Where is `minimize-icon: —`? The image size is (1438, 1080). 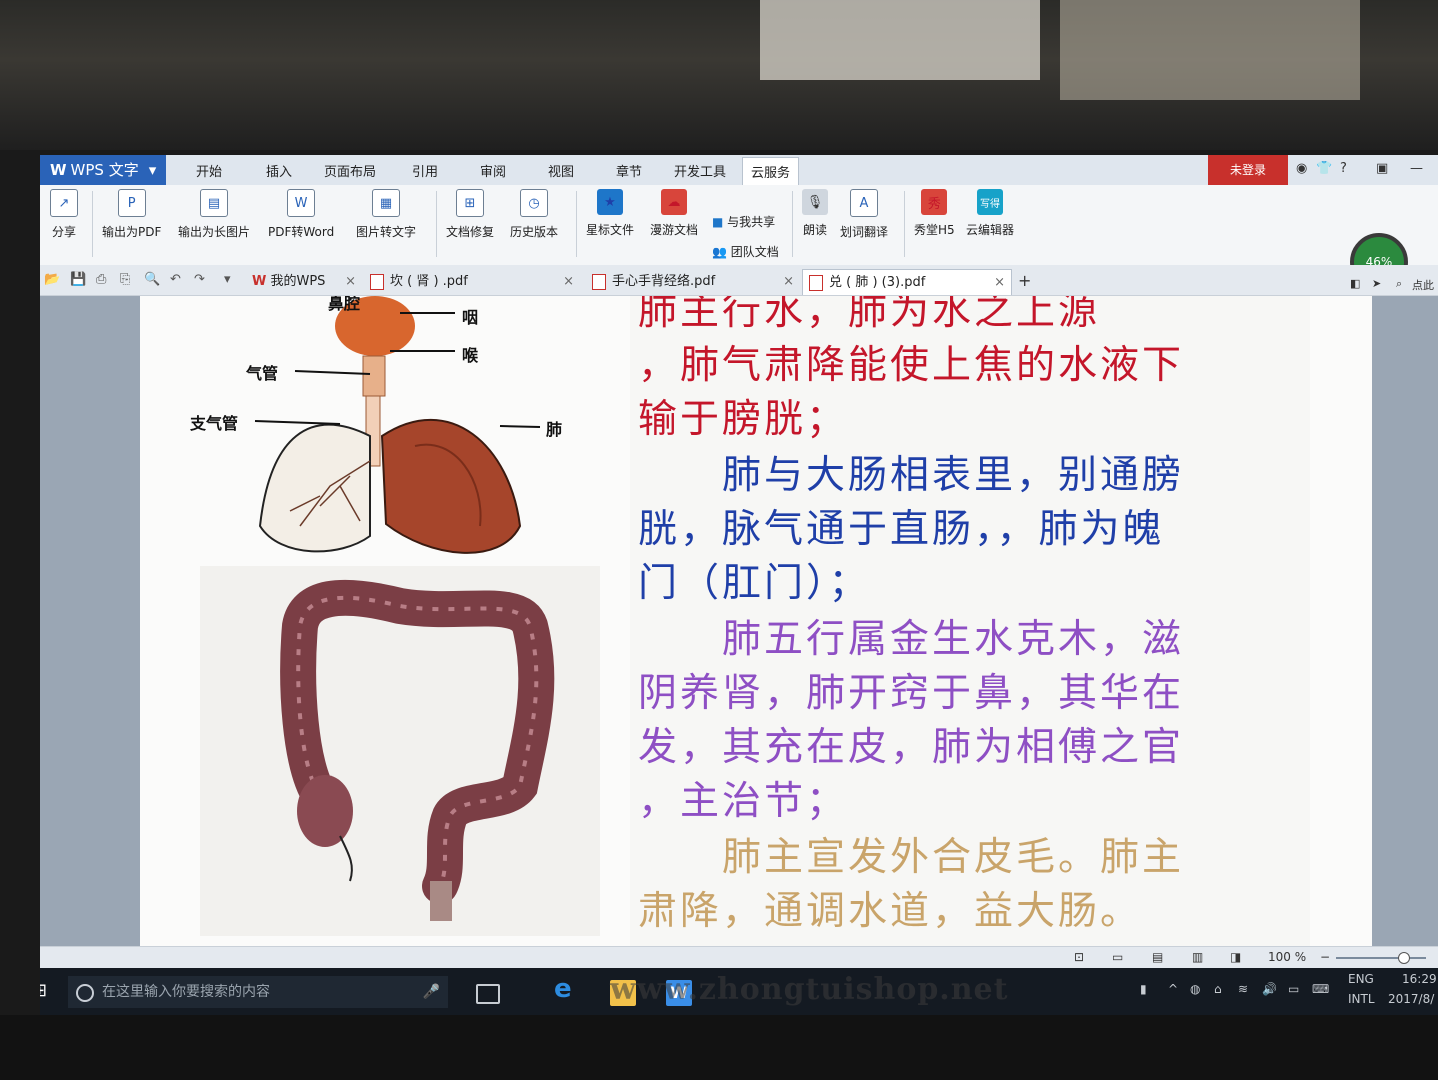
minimize-icon: — is located at coordinates (1416, 168).